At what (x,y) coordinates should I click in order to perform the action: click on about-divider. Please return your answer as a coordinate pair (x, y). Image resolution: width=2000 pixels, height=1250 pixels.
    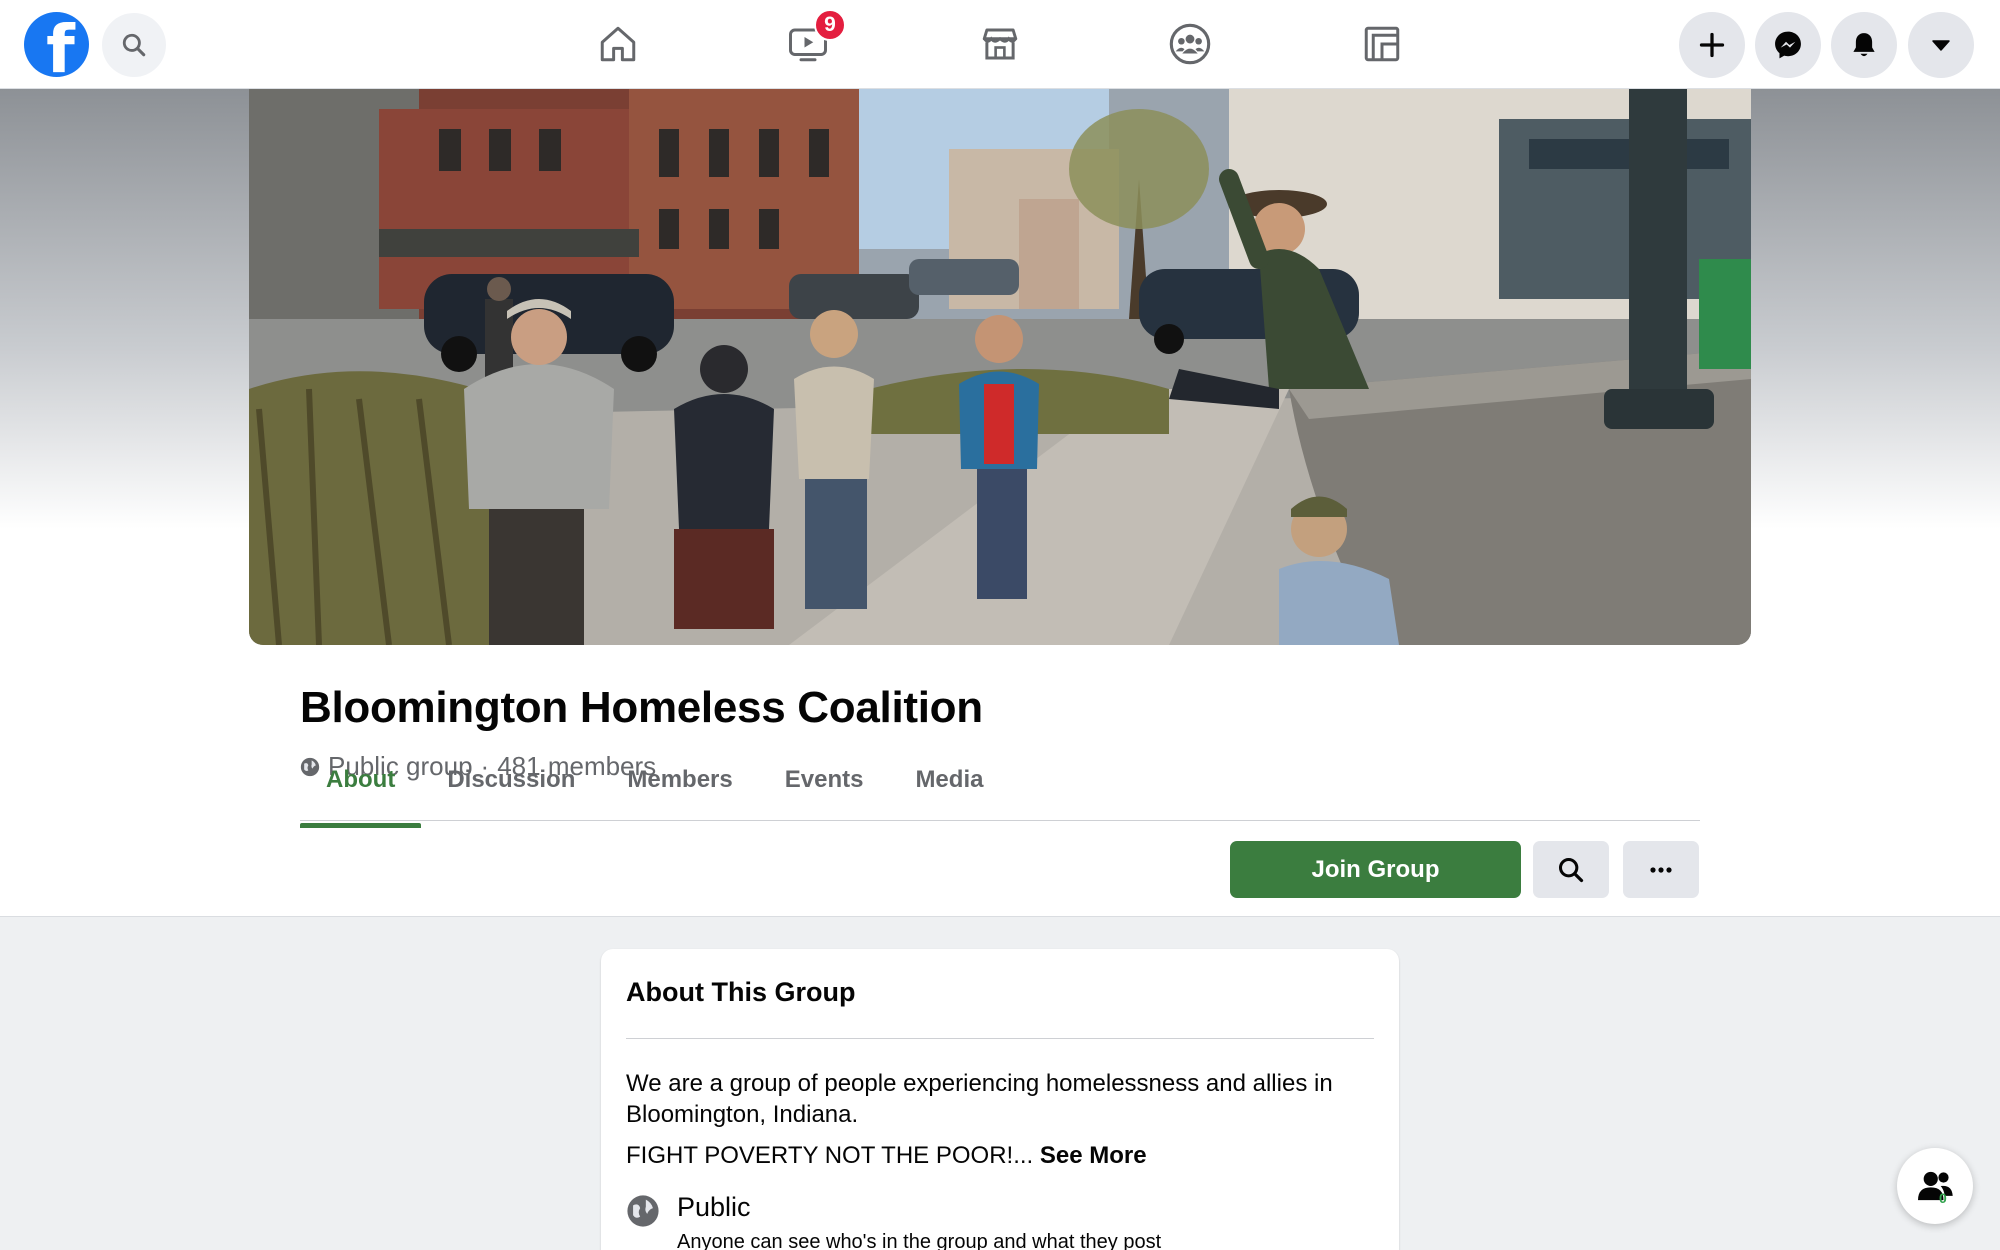
    Looking at the image, I should click on (1000, 1038).